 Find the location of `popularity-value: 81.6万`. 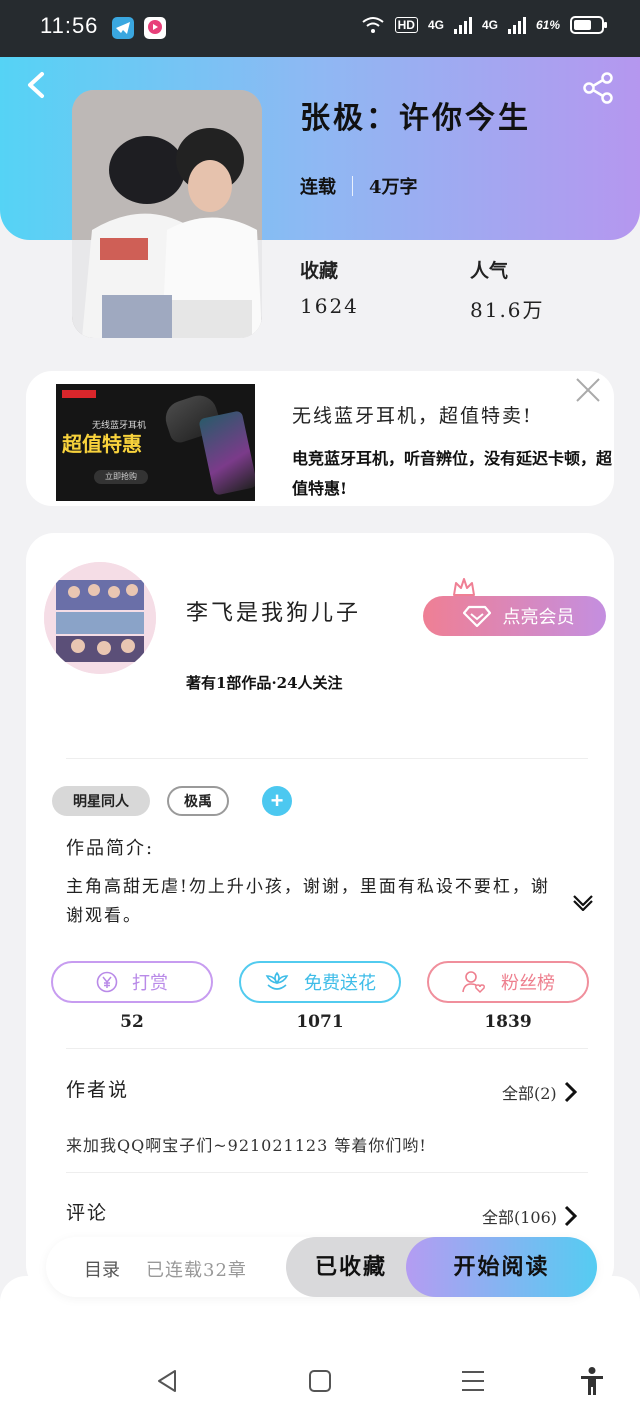

popularity-value: 81.6万 is located at coordinates (507, 310).